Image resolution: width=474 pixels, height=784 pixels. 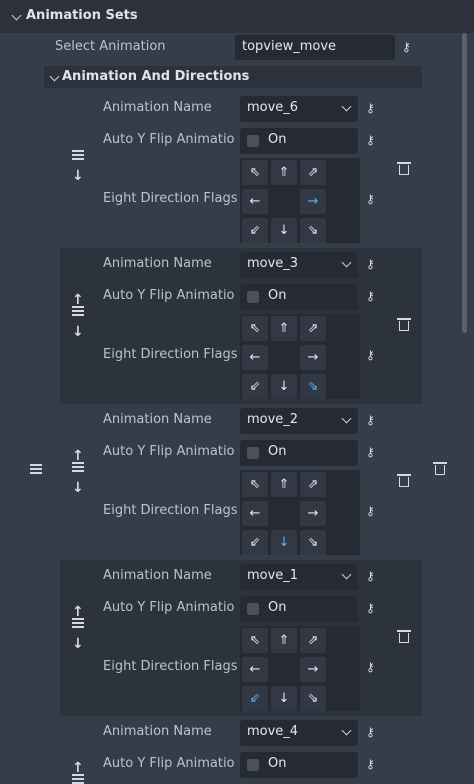 I want to click on animation-name-label: Animation Name, so click(x=157, y=575).